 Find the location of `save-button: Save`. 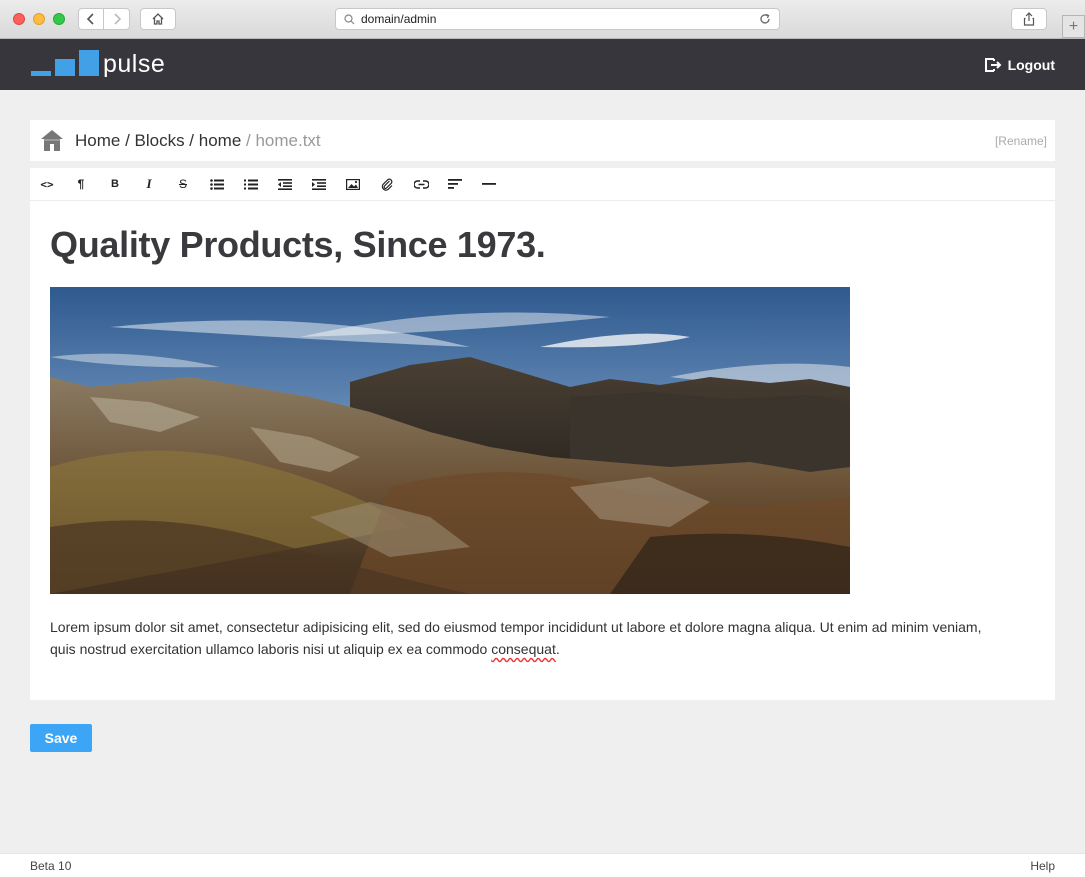

save-button: Save is located at coordinates (61, 738).